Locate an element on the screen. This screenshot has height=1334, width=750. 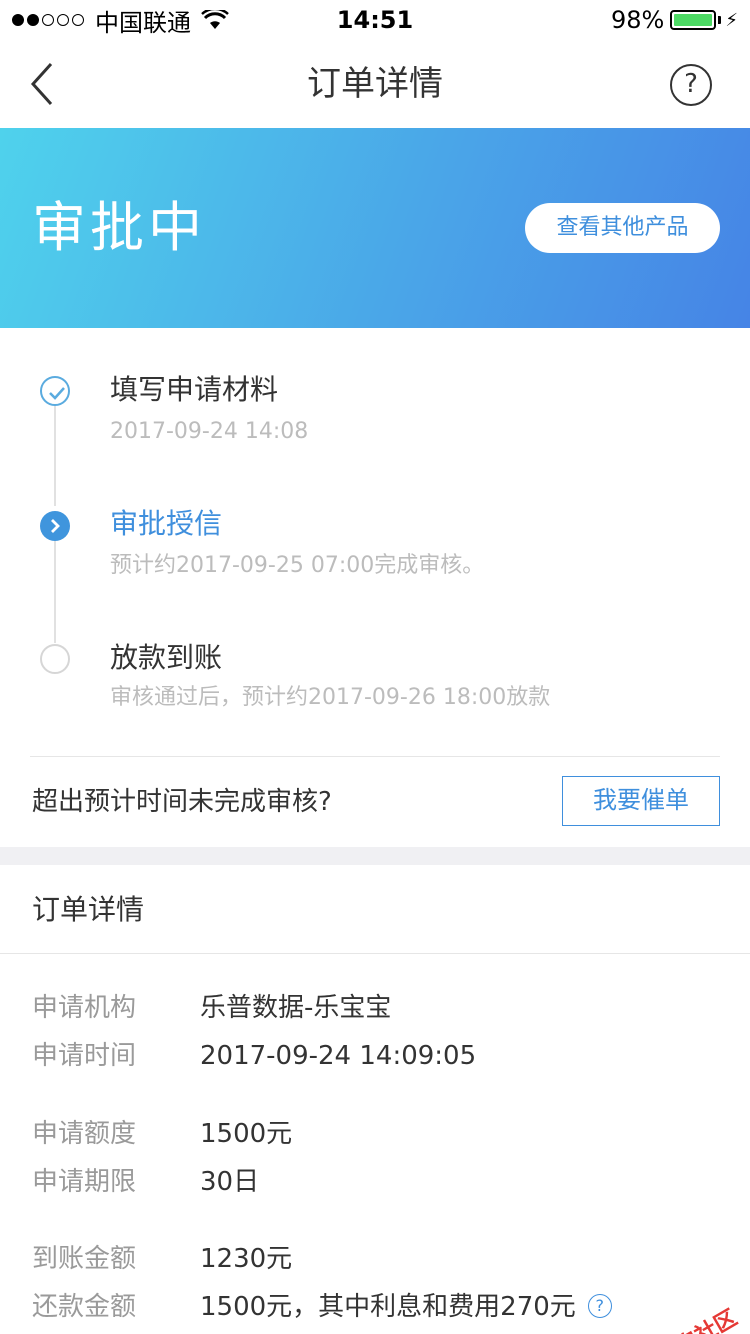
battery-fill is located at coordinates (693, 20).